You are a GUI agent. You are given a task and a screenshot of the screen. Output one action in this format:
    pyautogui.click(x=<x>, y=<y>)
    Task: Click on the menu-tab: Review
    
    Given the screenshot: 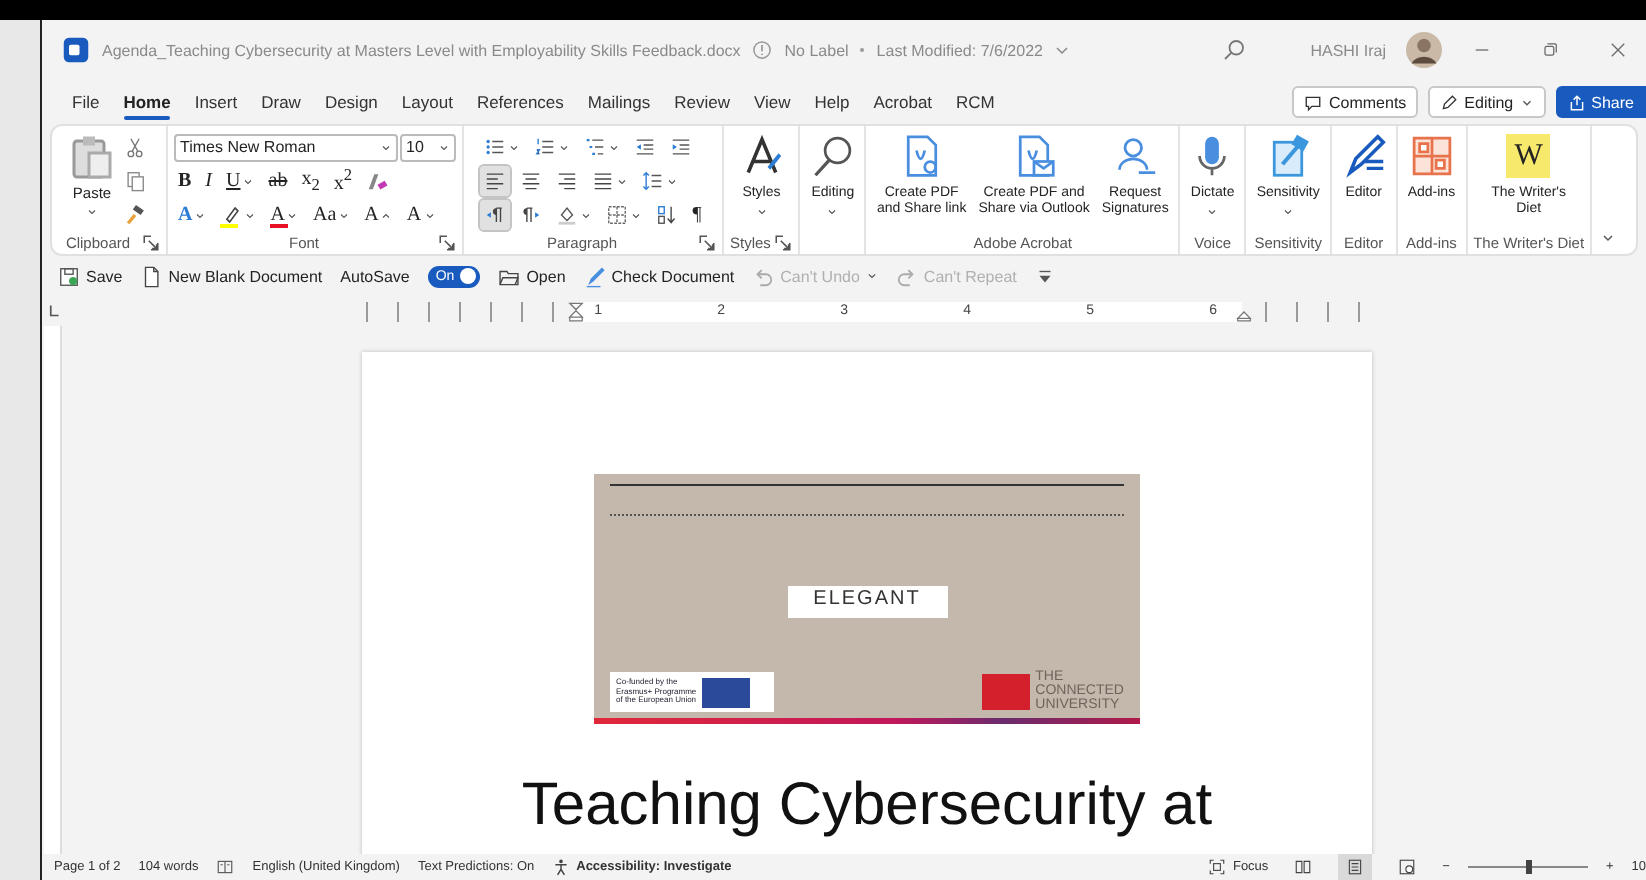 What is the action you would take?
    pyautogui.click(x=702, y=102)
    